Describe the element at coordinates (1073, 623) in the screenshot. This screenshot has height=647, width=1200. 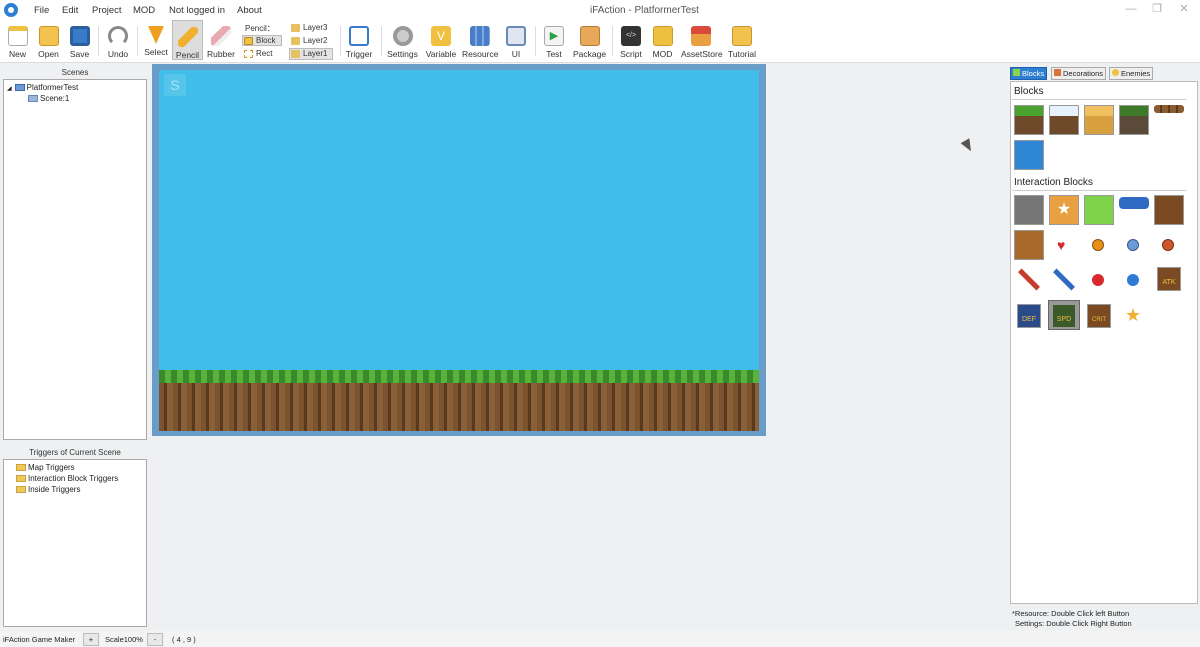
I see `settings-hint: Settings: Double Click Right Button` at that location.